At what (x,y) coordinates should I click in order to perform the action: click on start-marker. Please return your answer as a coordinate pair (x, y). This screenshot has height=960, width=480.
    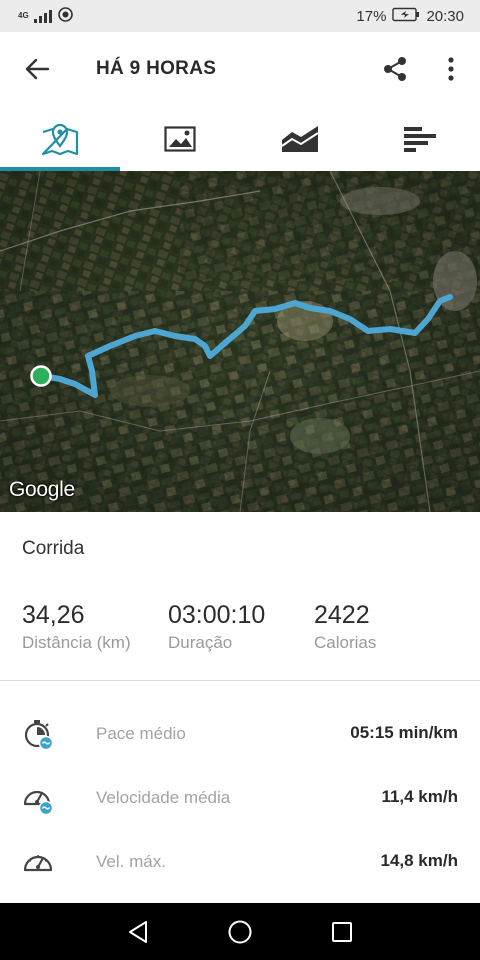
    Looking at the image, I should click on (41, 376).